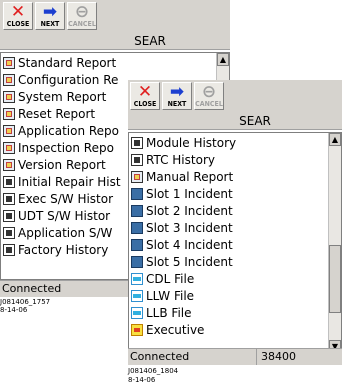  What do you see at coordinates (62, 182) in the screenshot?
I see `list-item: Initial Repair Hist` at bounding box center [62, 182].